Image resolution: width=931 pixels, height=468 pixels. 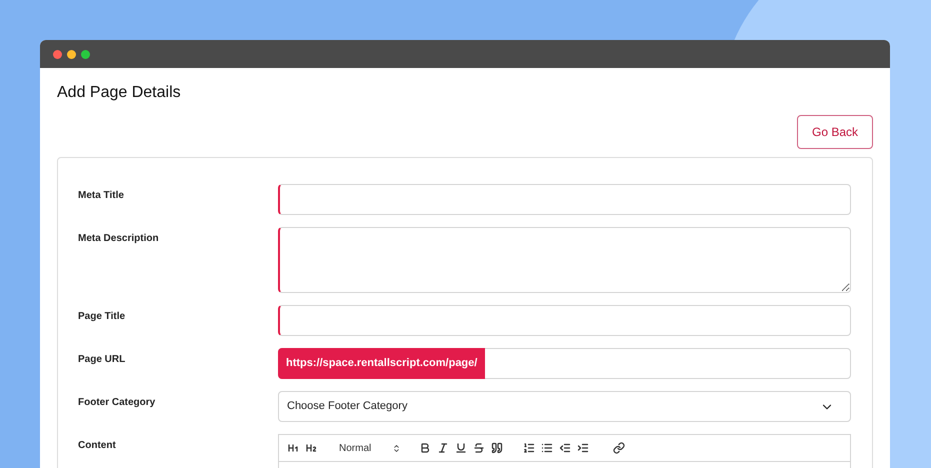 I want to click on field-label: Page URL, so click(x=102, y=360).